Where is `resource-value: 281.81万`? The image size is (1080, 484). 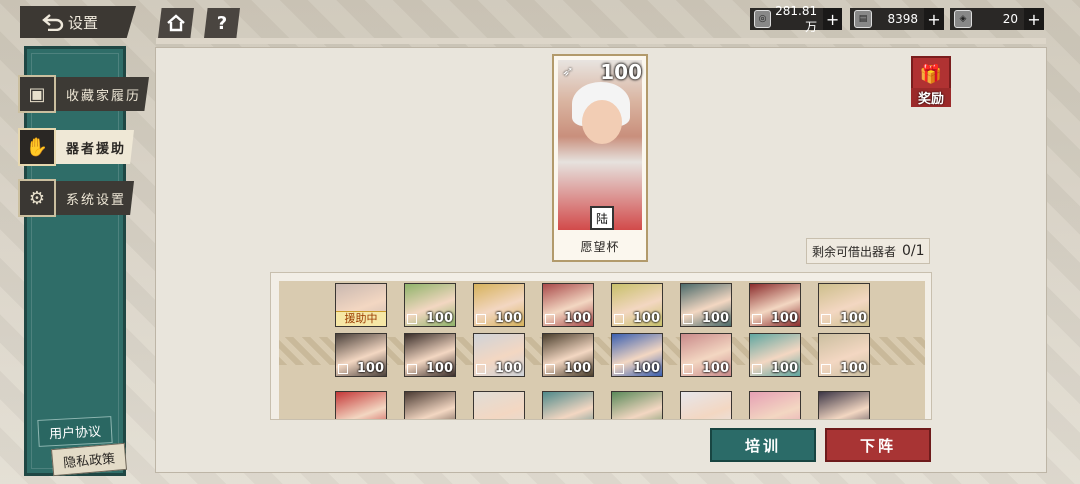
resource-value: 281.81万 is located at coordinates (796, 18).